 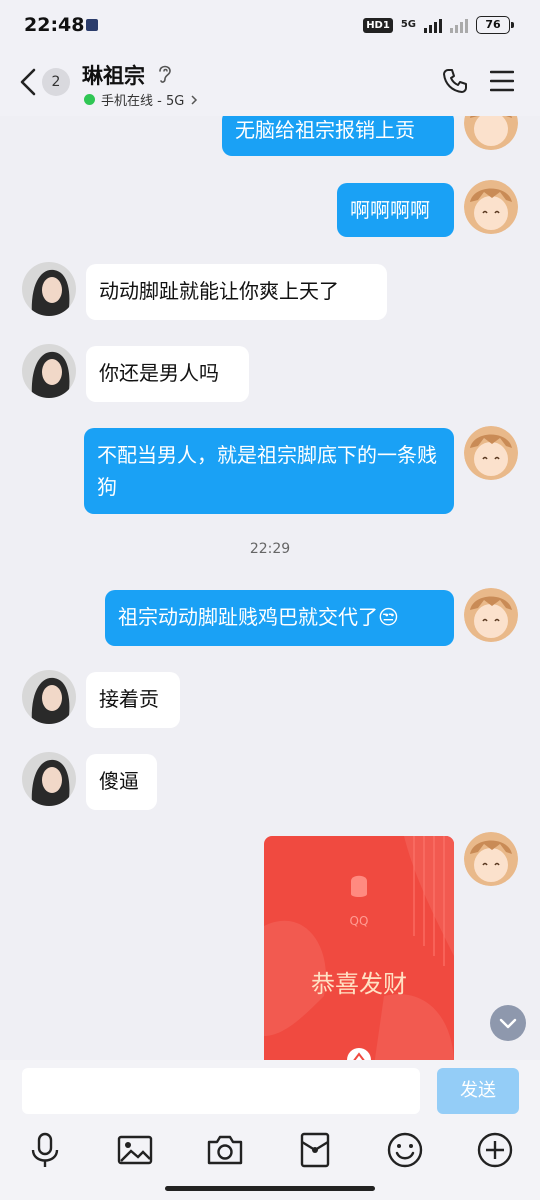 What do you see at coordinates (135, 1150) in the screenshot?
I see `image-icon` at bounding box center [135, 1150].